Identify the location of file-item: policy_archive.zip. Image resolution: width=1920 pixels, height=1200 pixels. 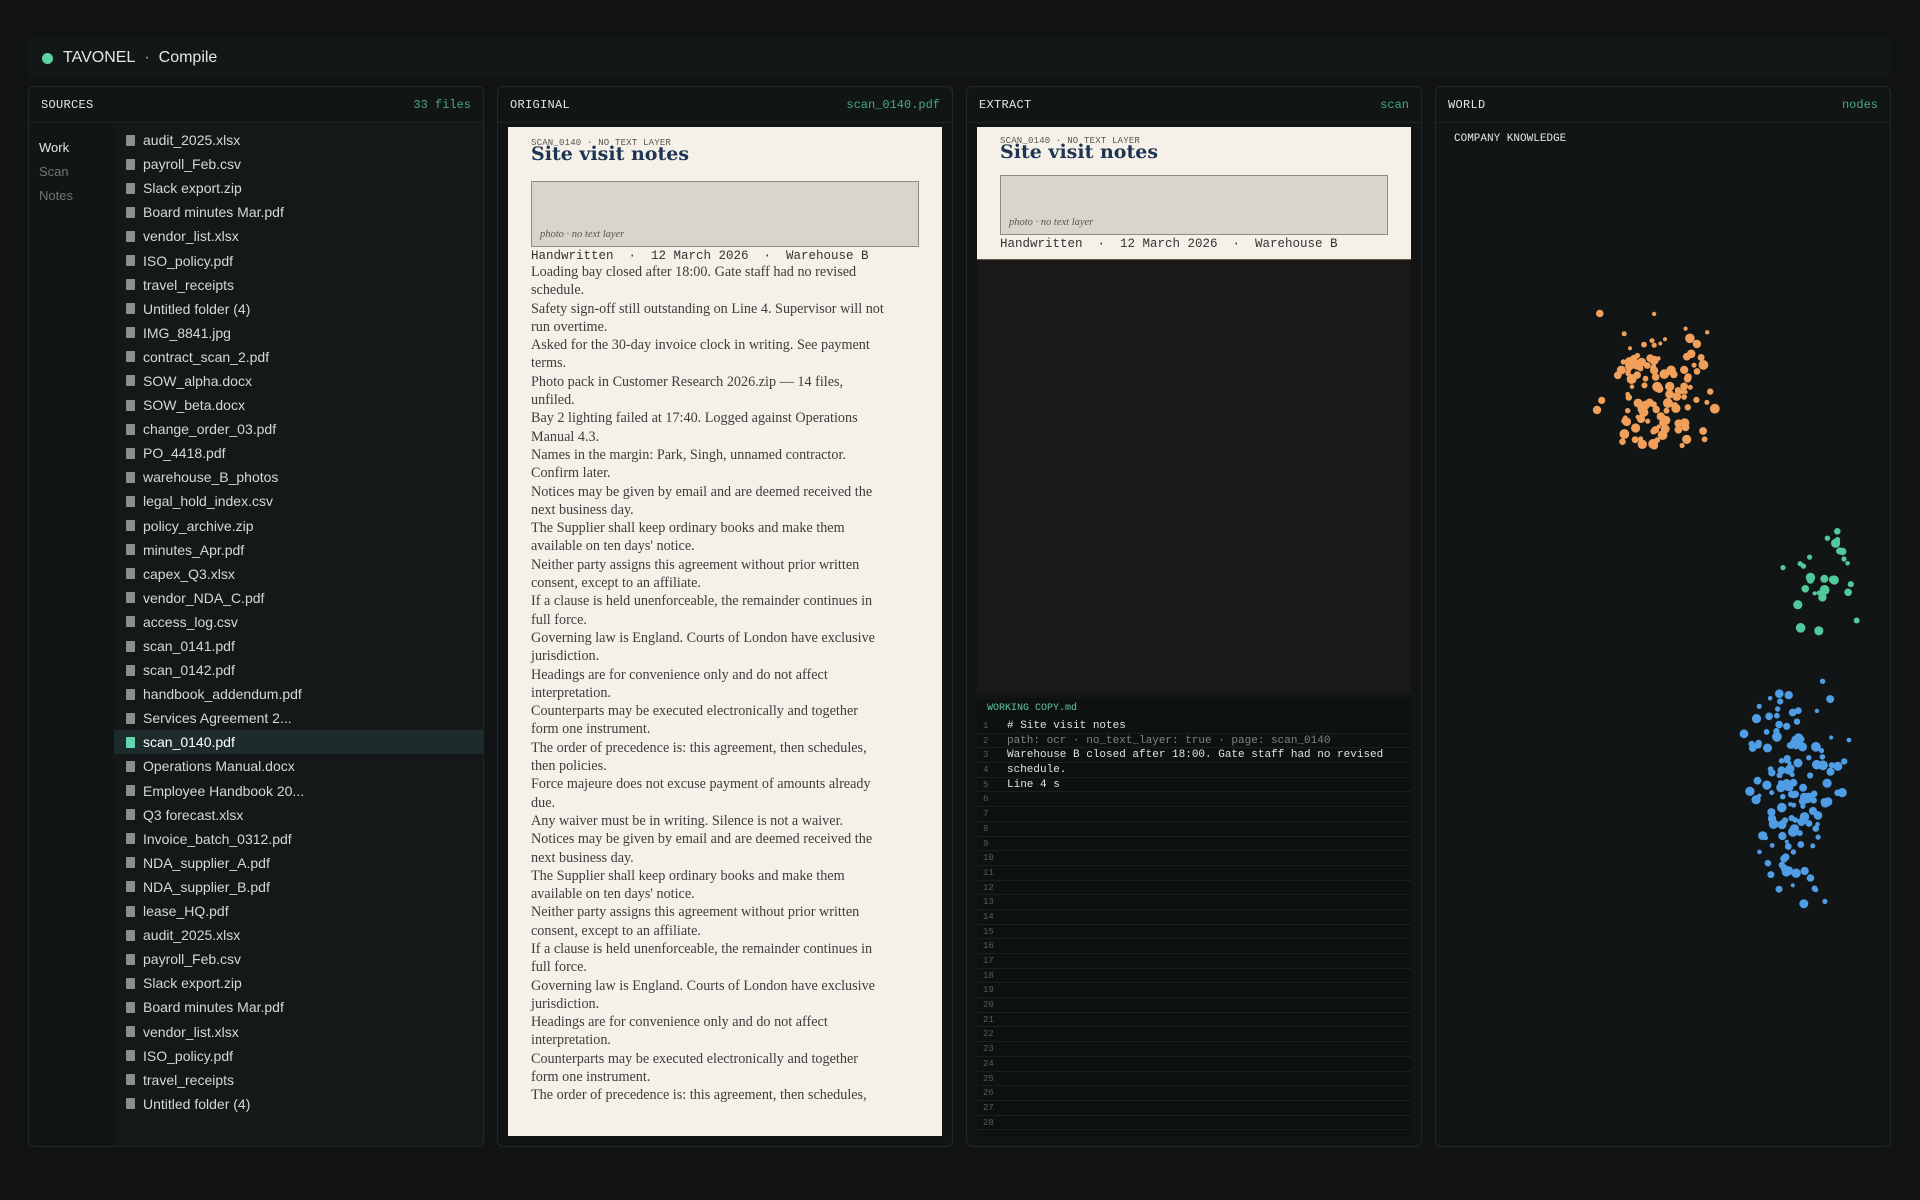
(298, 526).